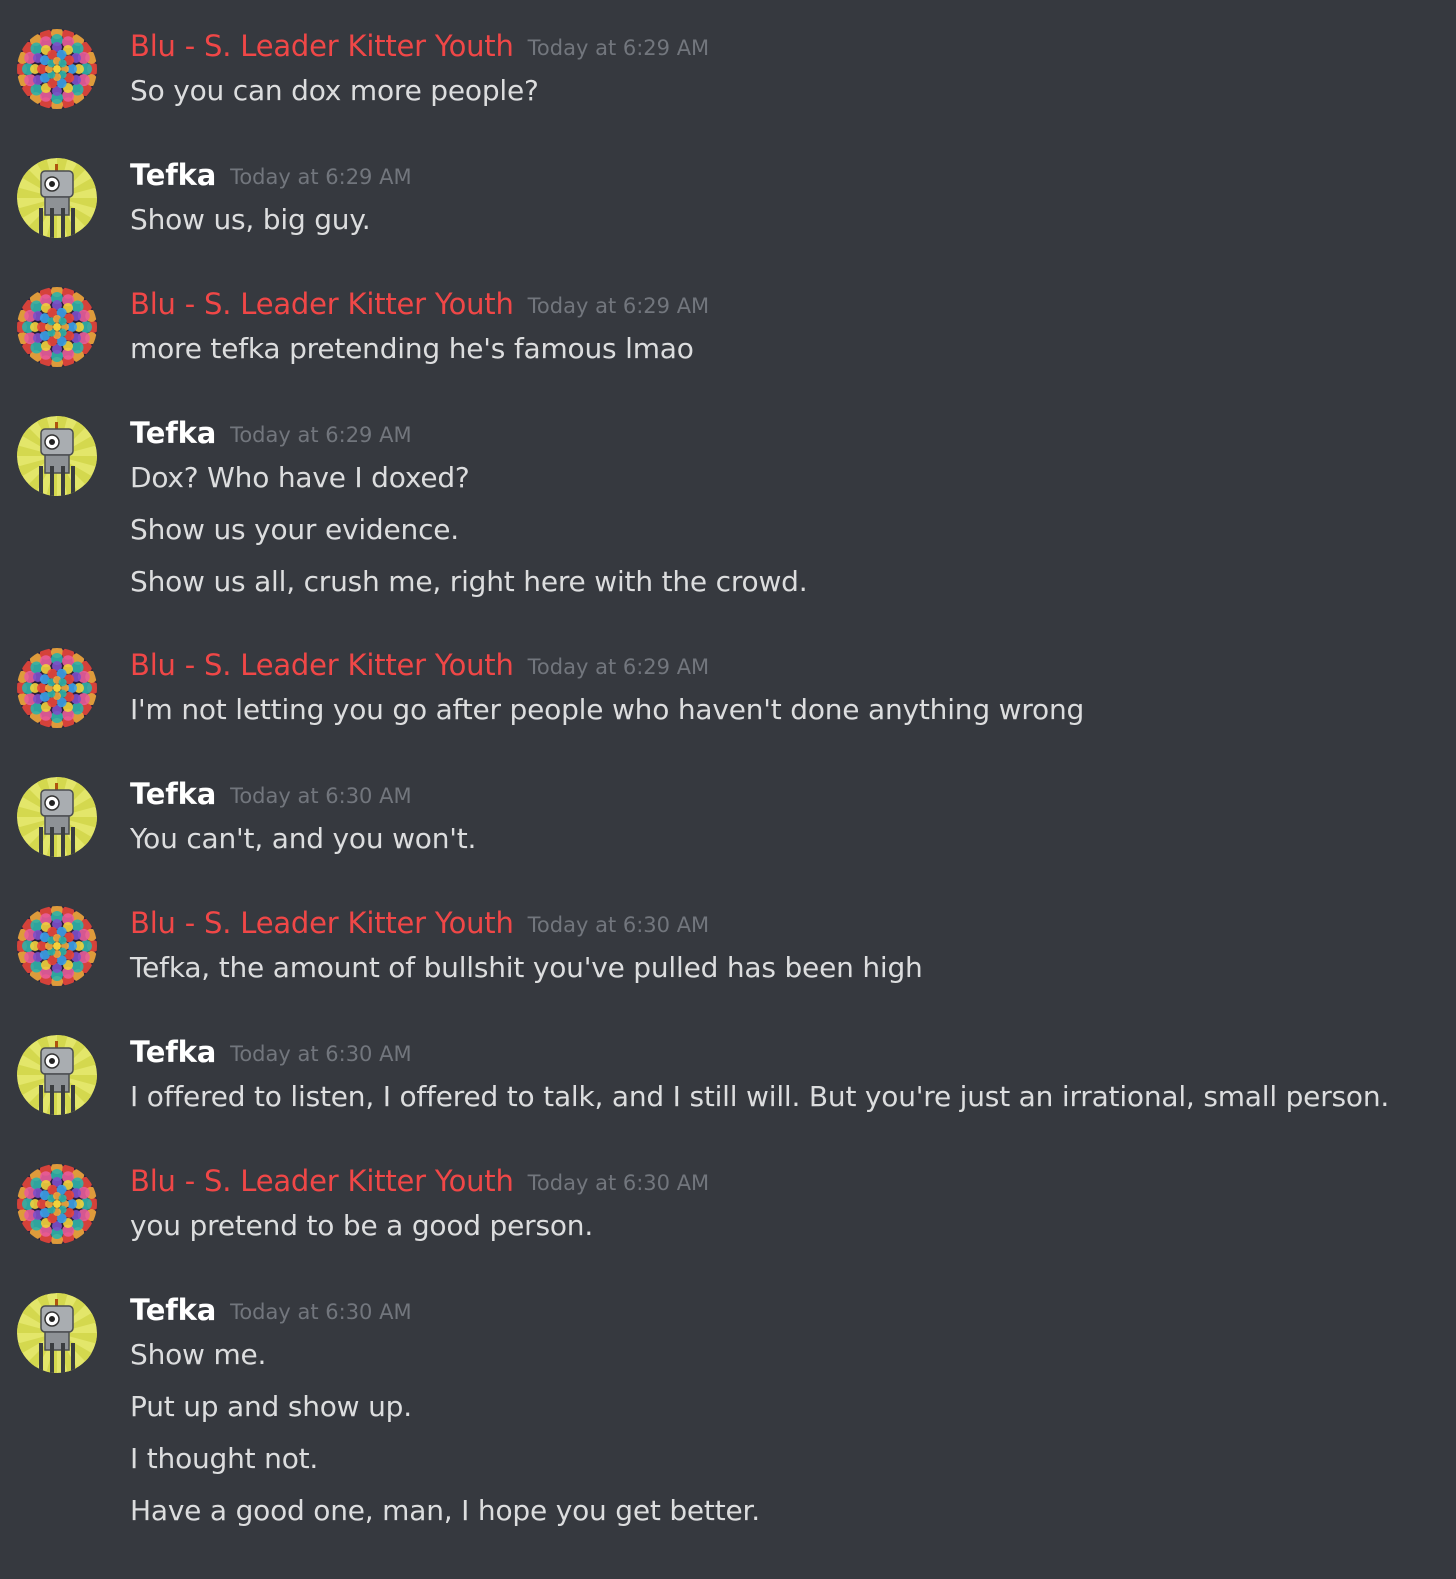 The height and width of the screenshot is (1579, 1456). I want to click on message-text: I thought not., so click(224, 1458).